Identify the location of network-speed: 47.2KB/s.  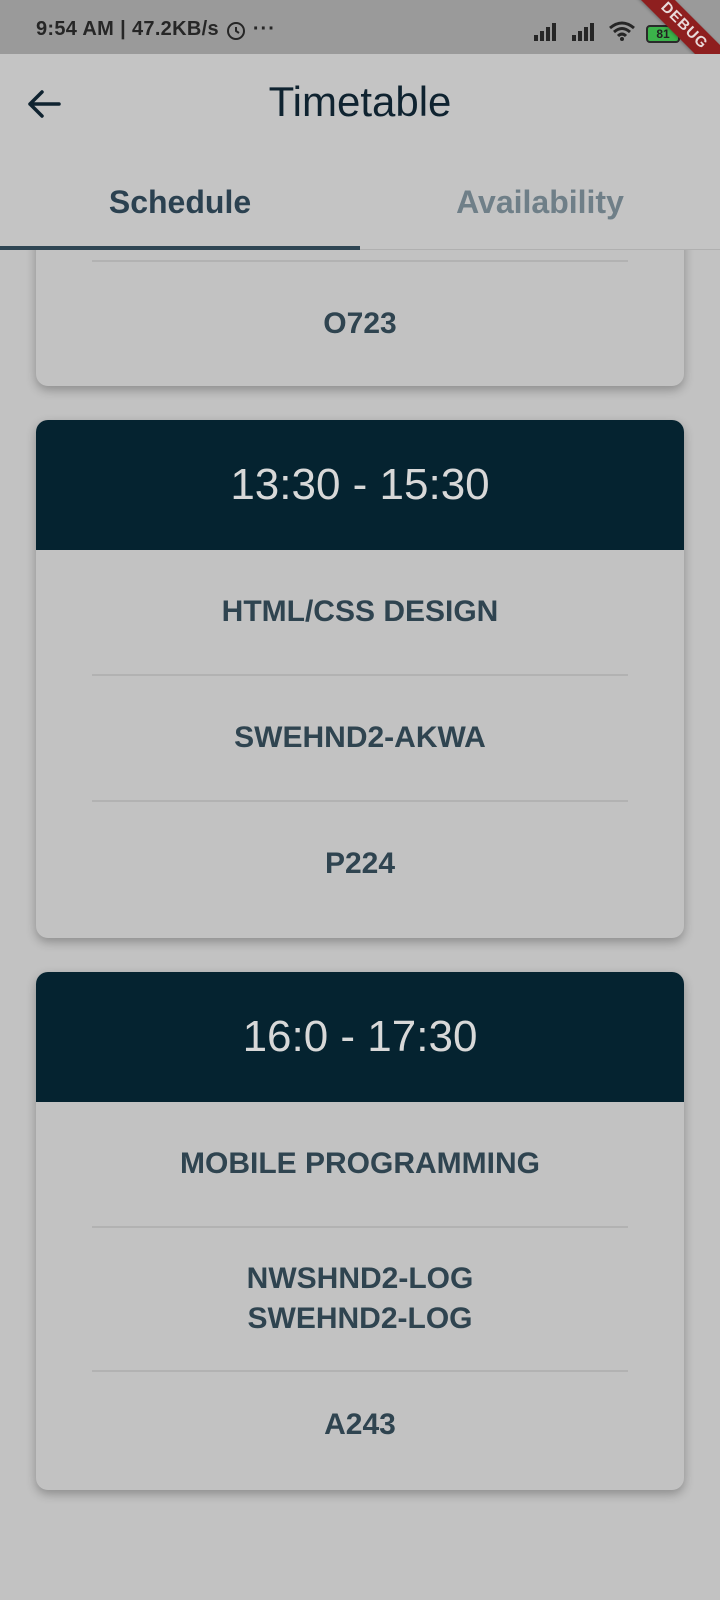
(175, 29).